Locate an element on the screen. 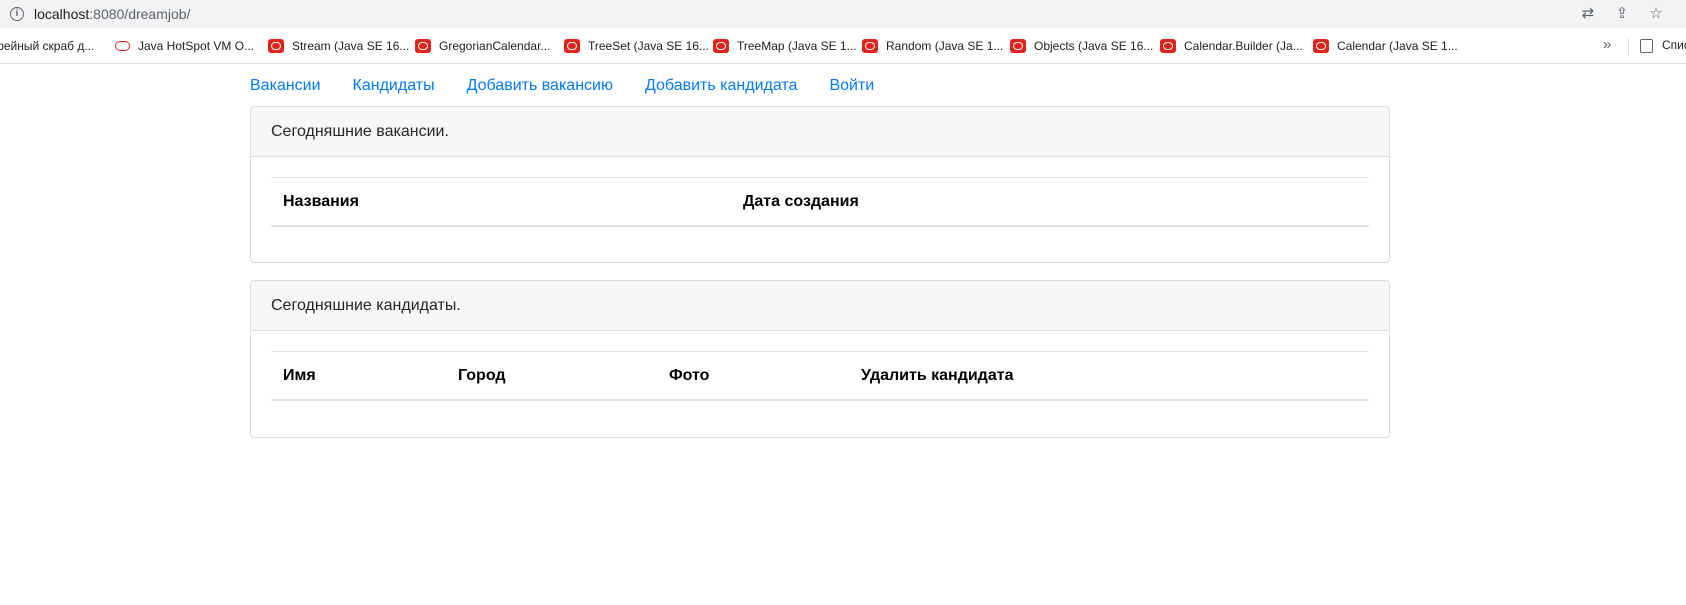  url-path: :8080/dreamjob/ is located at coordinates (140, 14).